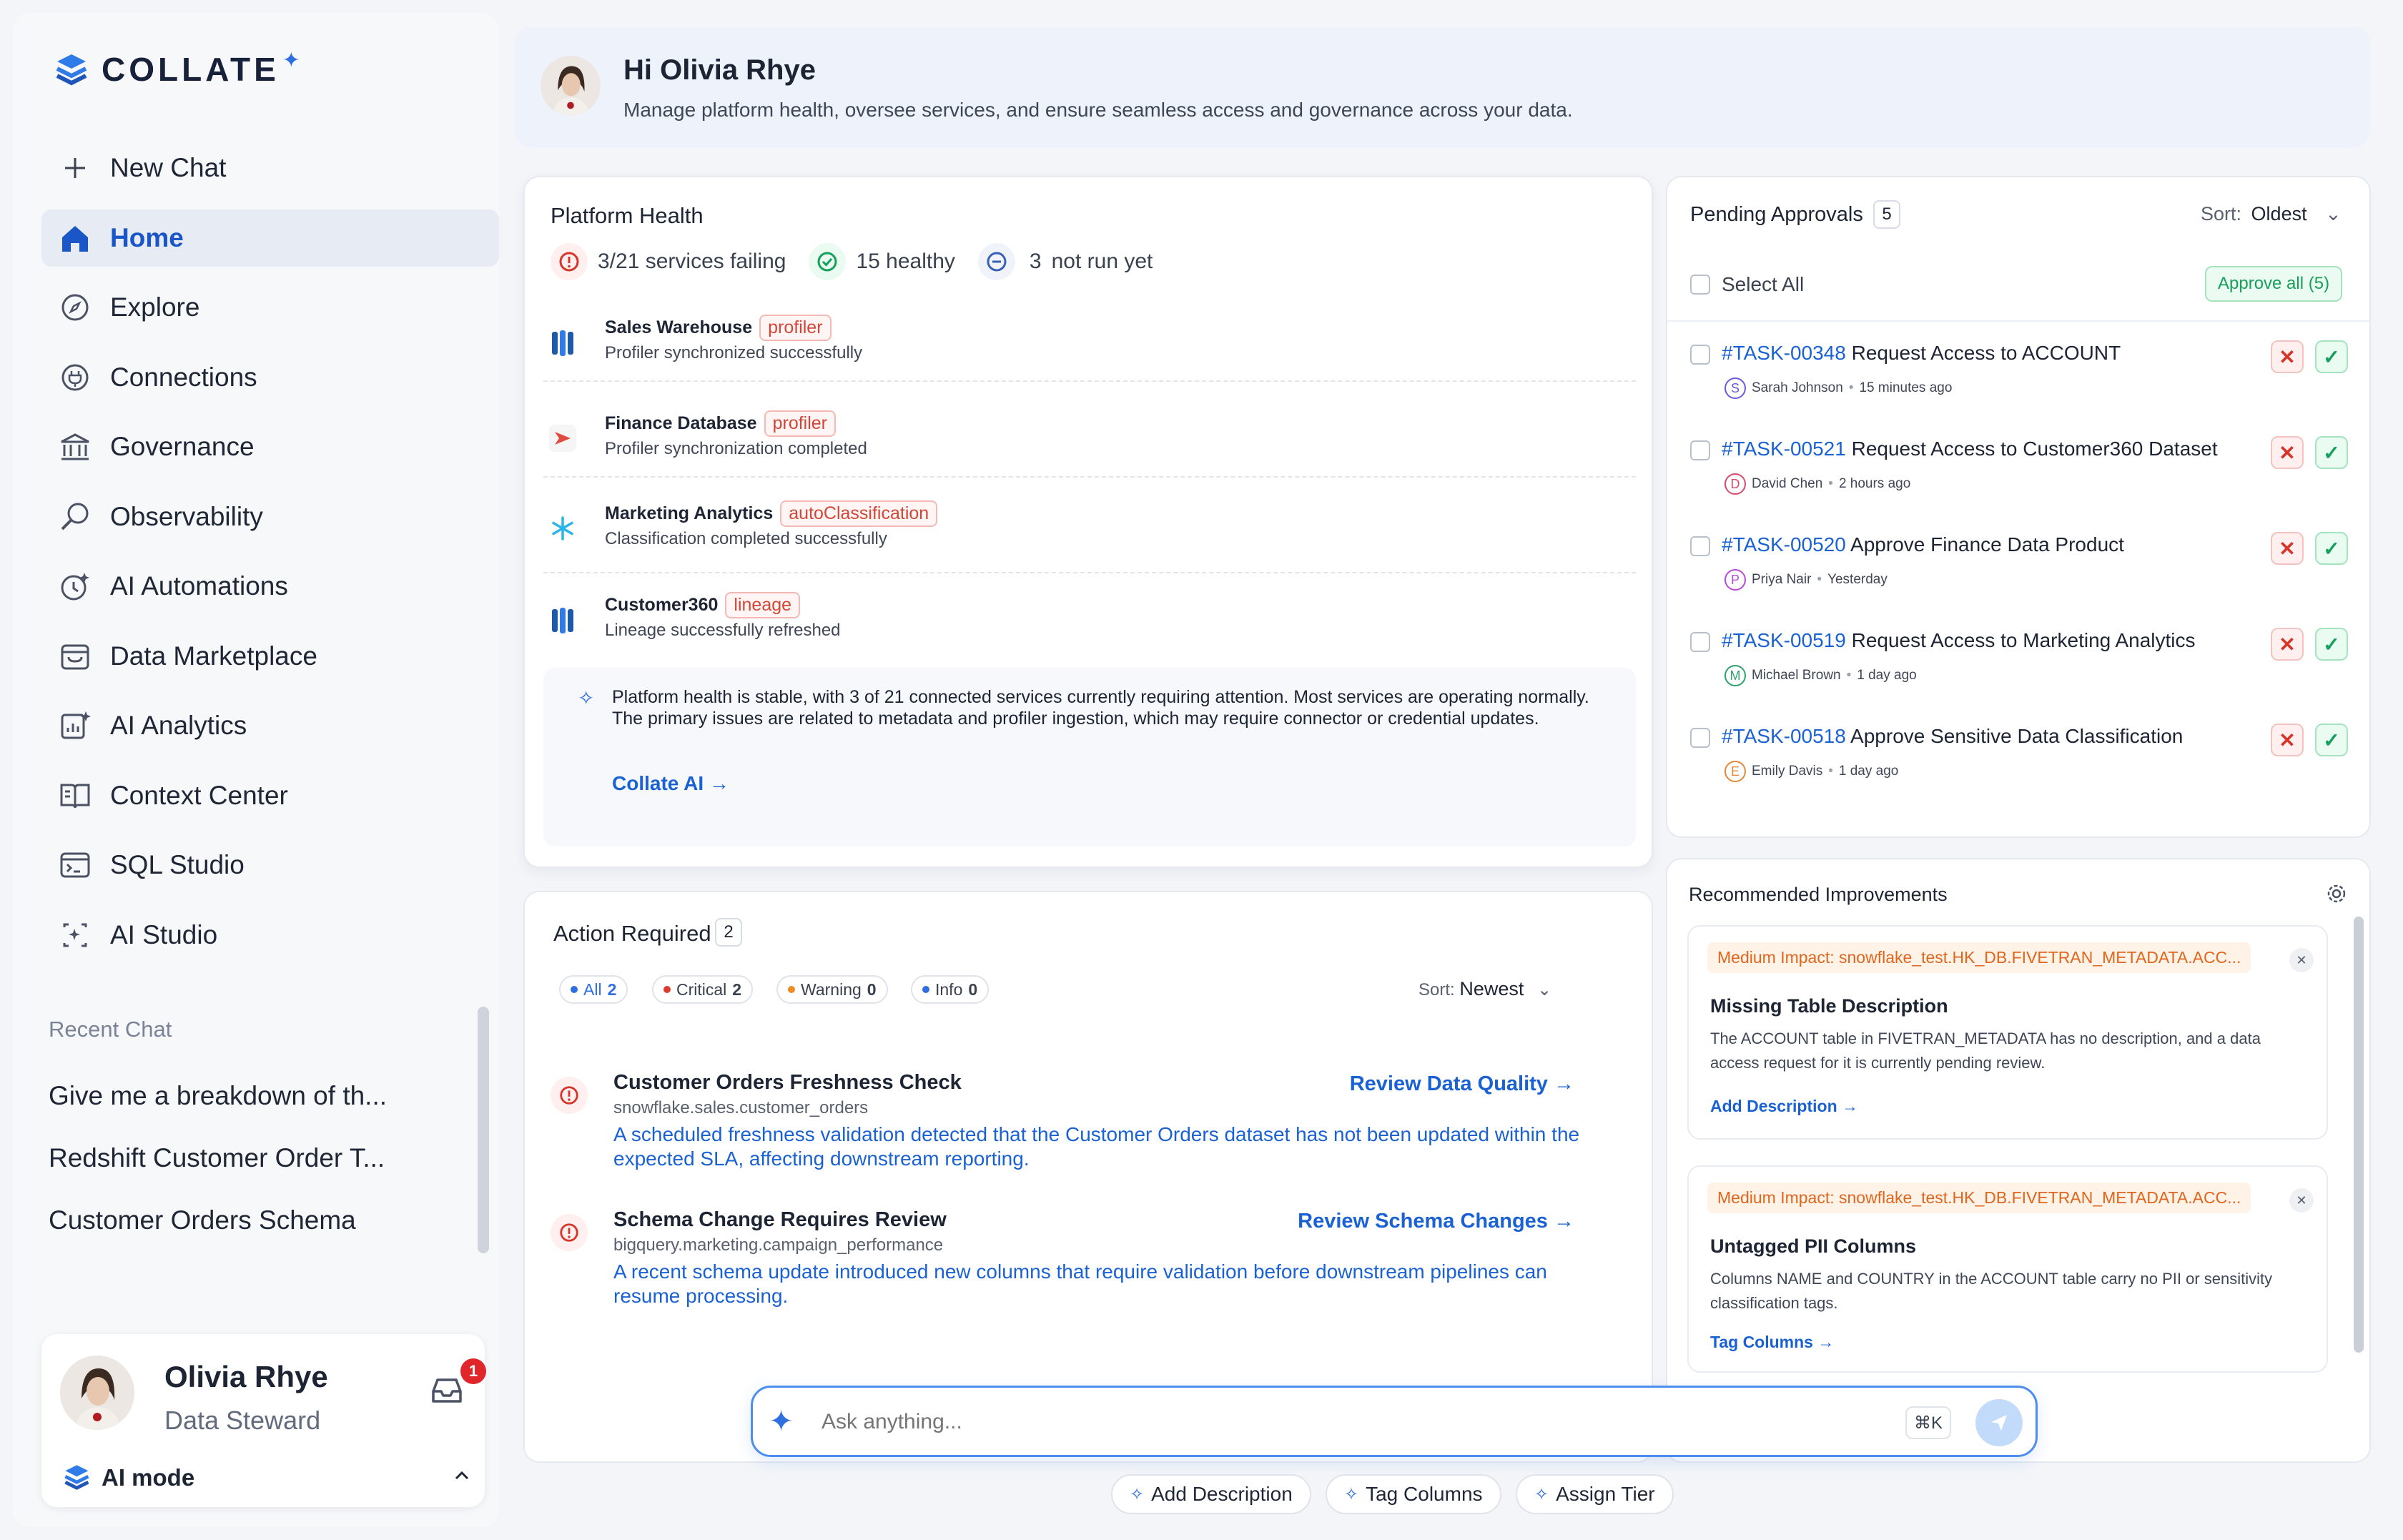 Image resolution: width=2403 pixels, height=1540 pixels. I want to click on collate-ai-link: Collate AI →, so click(670, 784).